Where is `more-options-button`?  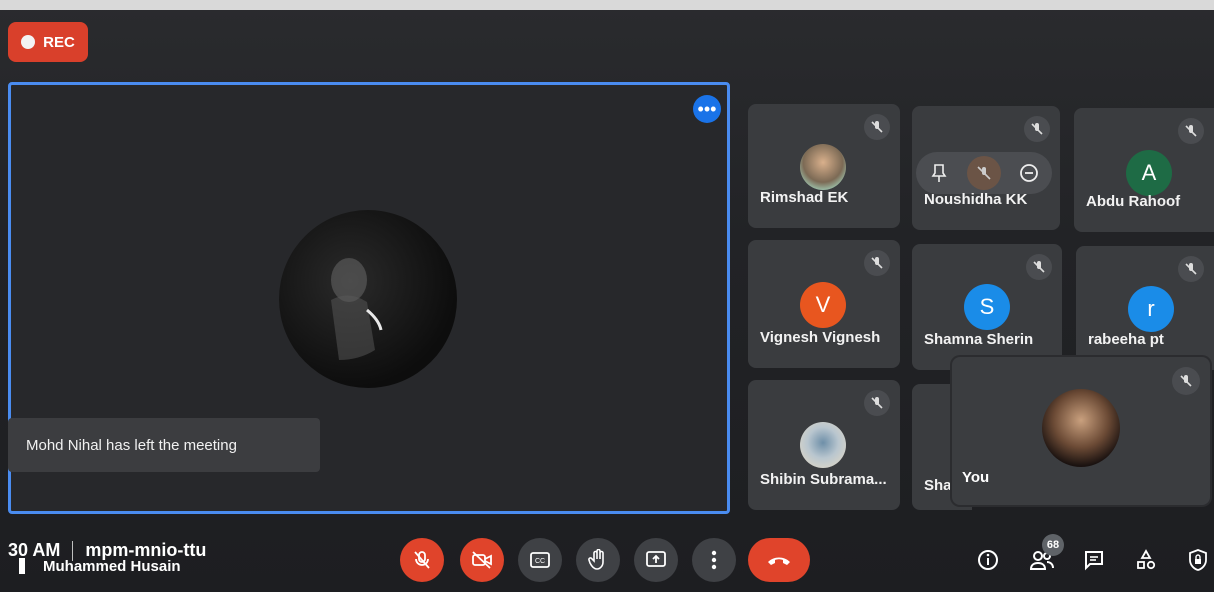 more-options-button is located at coordinates (714, 560).